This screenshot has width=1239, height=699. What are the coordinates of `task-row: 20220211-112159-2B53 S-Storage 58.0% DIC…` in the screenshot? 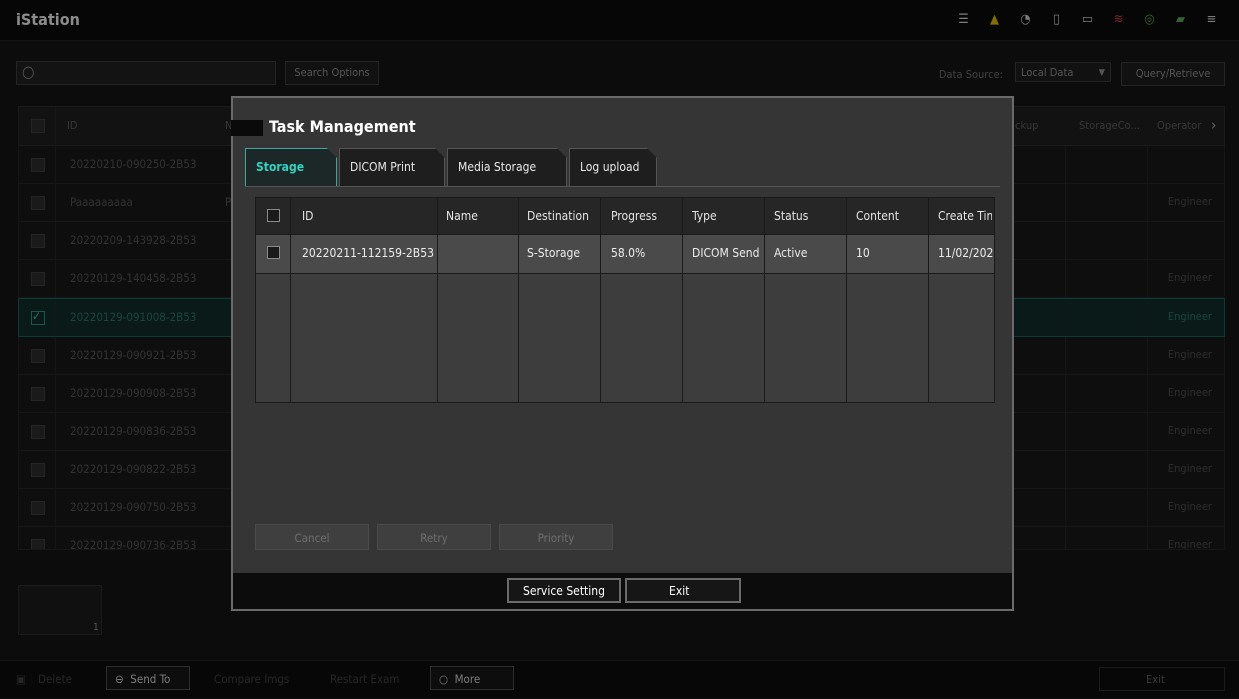 It's located at (625, 254).